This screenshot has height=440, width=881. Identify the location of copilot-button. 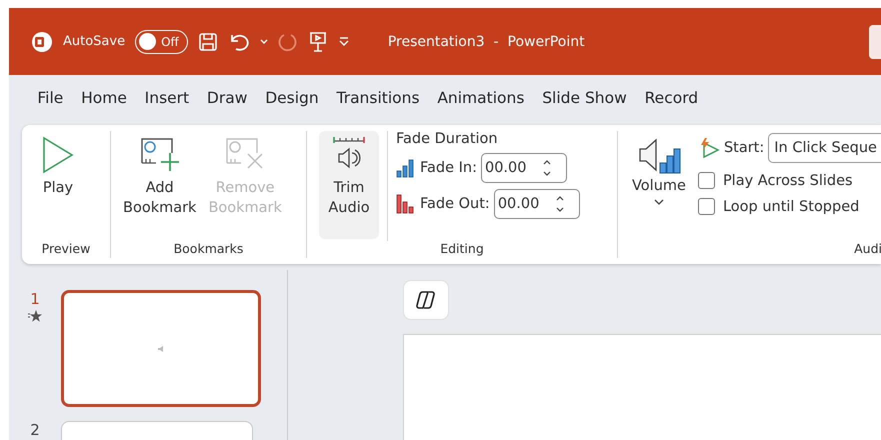
(426, 300).